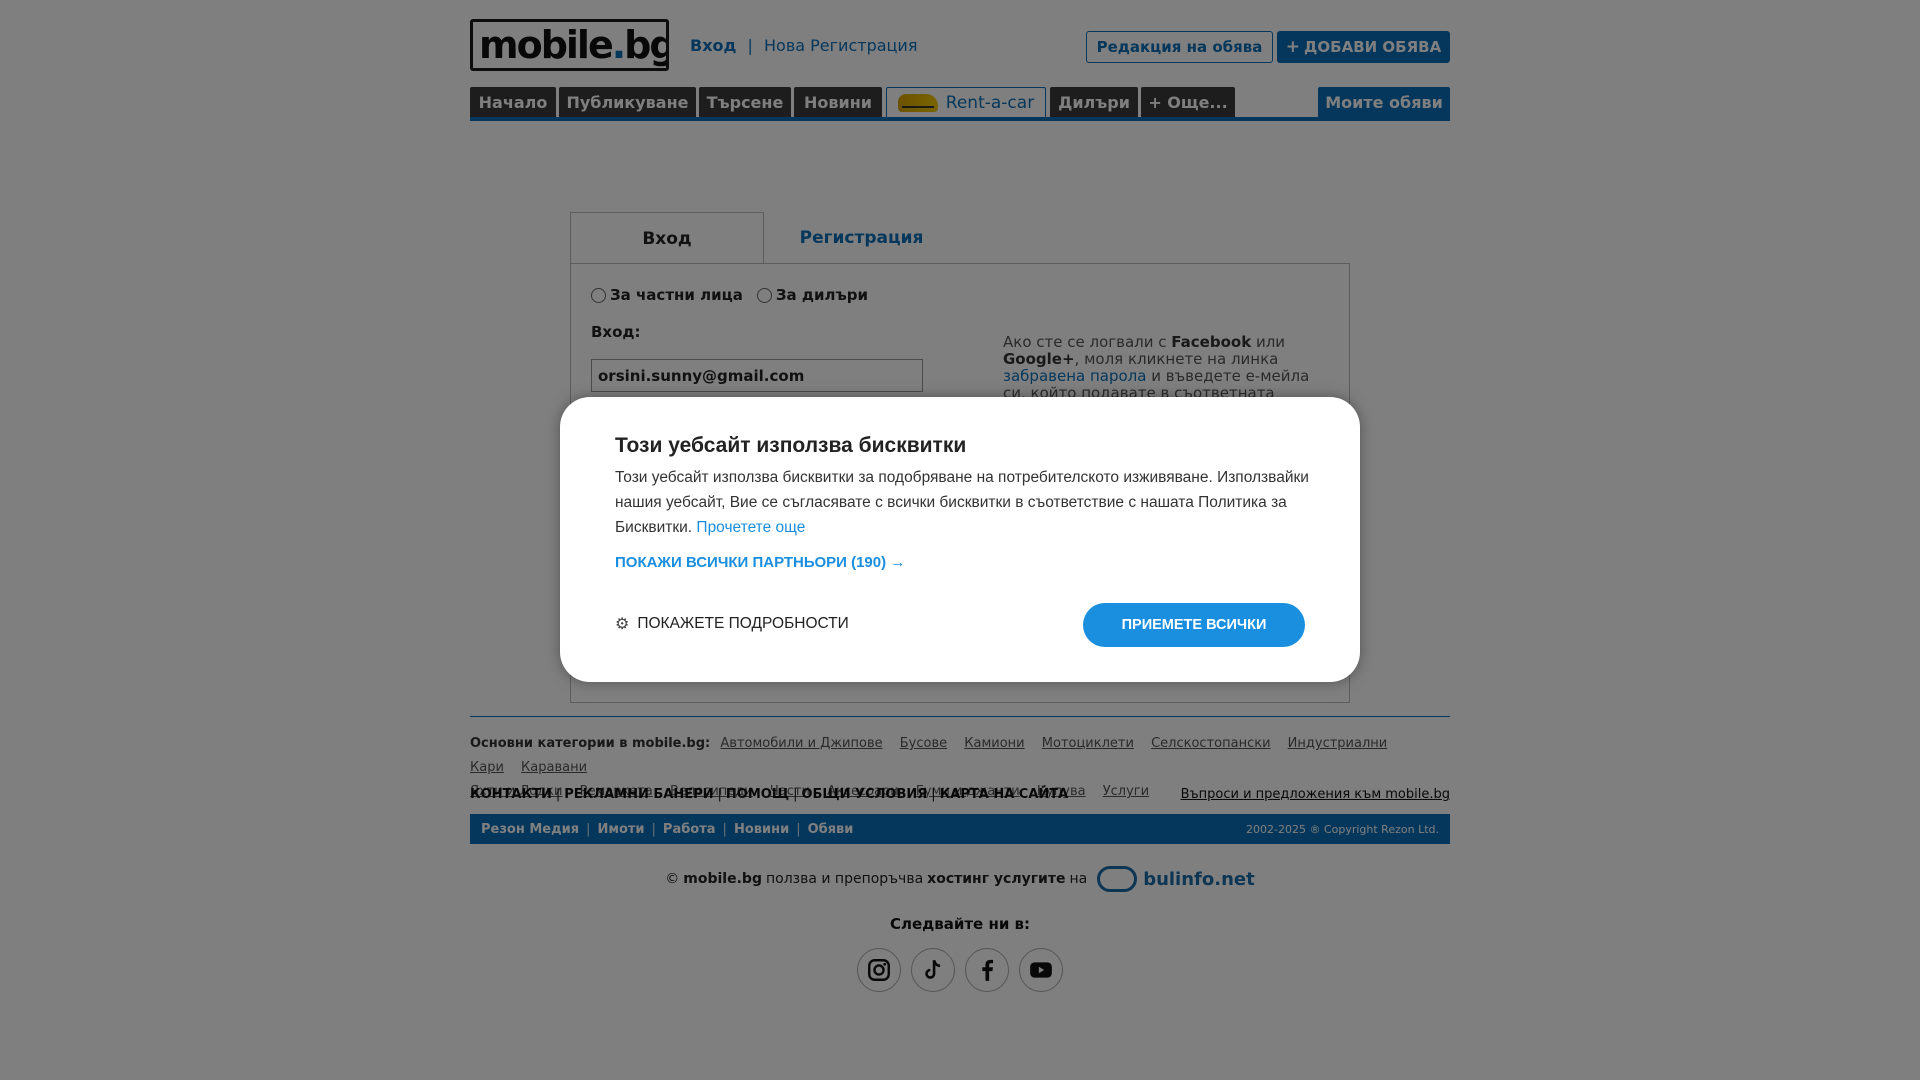  I want to click on read-more-link: Прочетете още, so click(750, 527).